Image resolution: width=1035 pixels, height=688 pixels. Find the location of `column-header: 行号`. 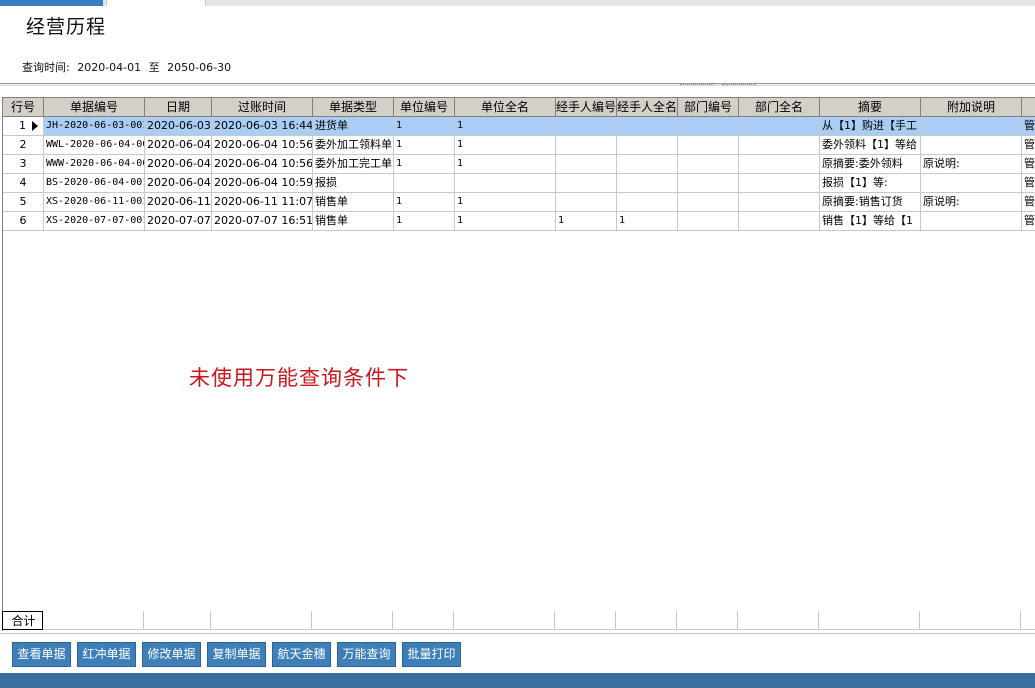

column-header: 行号 is located at coordinates (23, 107).